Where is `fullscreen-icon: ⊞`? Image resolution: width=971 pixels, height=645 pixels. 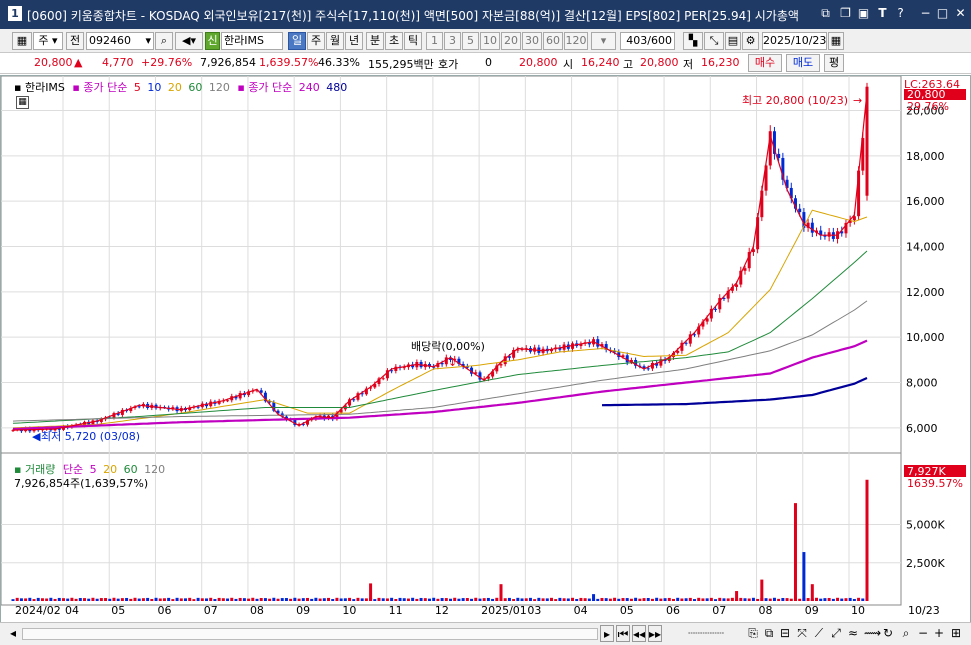 fullscreen-icon: ⊞ is located at coordinates (956, 633).